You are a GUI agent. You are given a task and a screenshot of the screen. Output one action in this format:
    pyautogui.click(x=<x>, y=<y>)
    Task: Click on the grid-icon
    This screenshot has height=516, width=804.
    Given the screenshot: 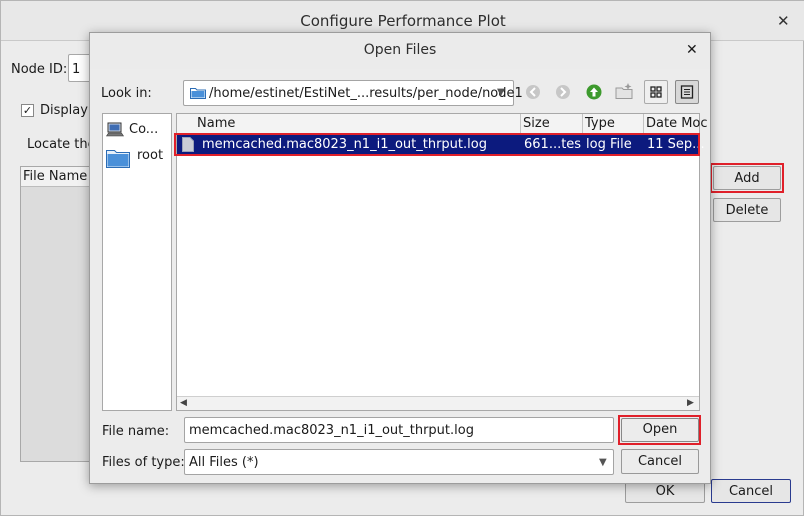 What is the action you would take?
    pyautogui.click(x=656, y=92)
    